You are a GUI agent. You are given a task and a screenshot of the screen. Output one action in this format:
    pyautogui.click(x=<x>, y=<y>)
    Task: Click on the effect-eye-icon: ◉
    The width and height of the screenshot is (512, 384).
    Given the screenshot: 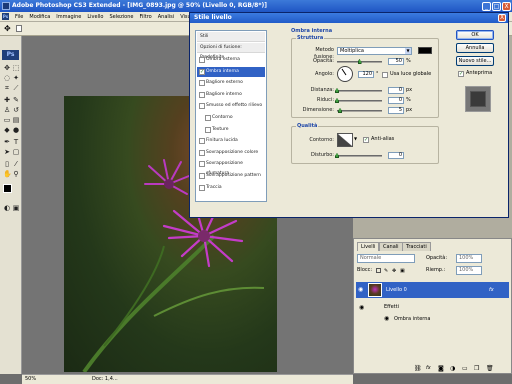 What is the action you would take?
    pyautogui.click(x=386, y=318)
    